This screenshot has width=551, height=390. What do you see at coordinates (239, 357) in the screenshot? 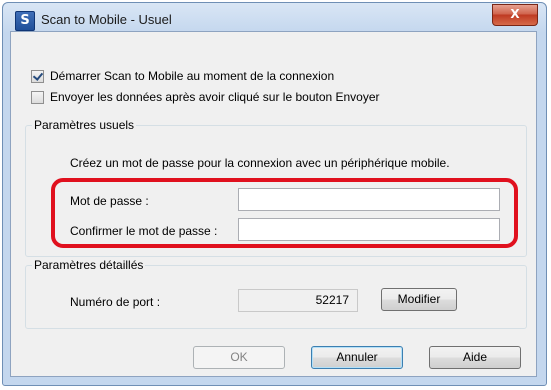
I see `ok-button: OK` at bounding box center [239, 357].